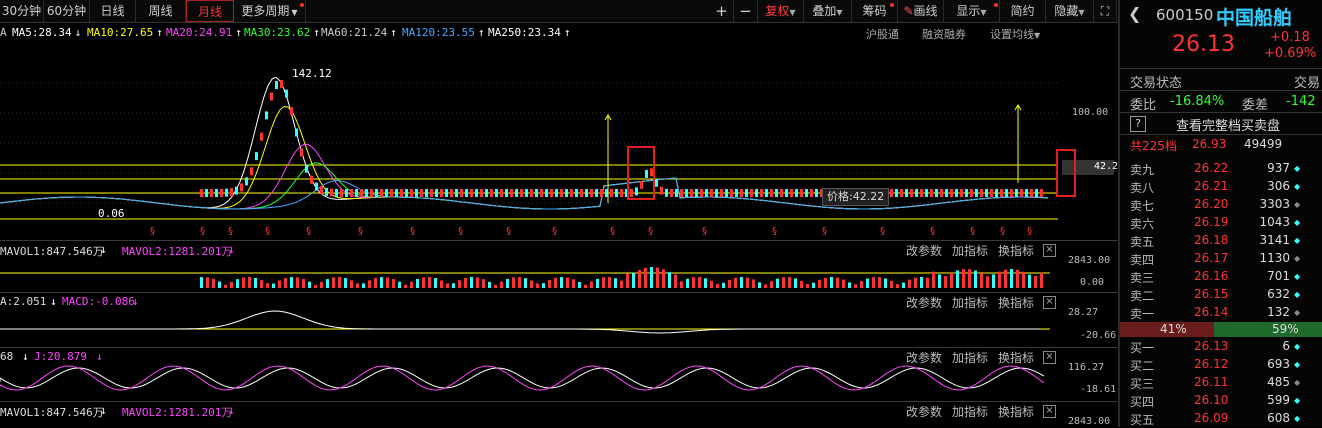 Image resolution: width=1322 pixels, height=428 pixels. What do you see at coordinates (1221, 277) in the screenshot?
I see `ask-row: 卖三 26.16 701 ◆` at bounding box center [1221, 277].